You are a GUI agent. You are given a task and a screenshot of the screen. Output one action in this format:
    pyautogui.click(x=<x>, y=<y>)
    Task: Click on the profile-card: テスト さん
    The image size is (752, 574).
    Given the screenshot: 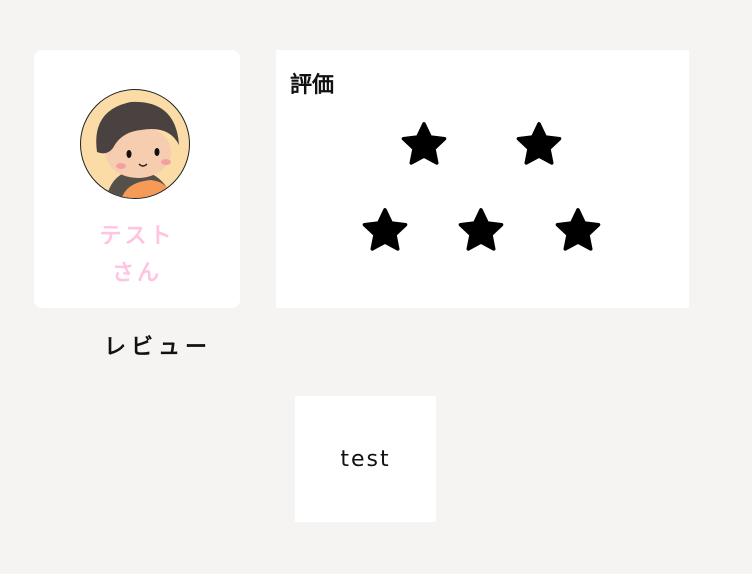 What is the action you would take?
    pyautogui.click(x=137, y=179)
    